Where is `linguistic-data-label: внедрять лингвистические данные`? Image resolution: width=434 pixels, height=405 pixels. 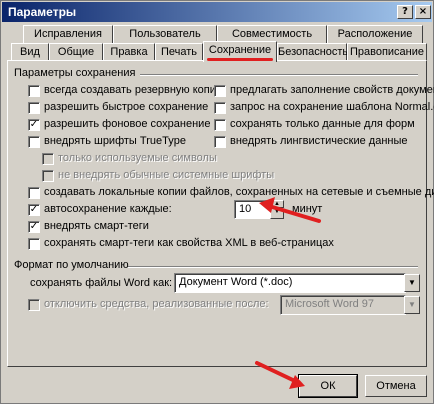 linguistic-data-label: внедрять лингвистические данные is located at coordinates (319, 141).